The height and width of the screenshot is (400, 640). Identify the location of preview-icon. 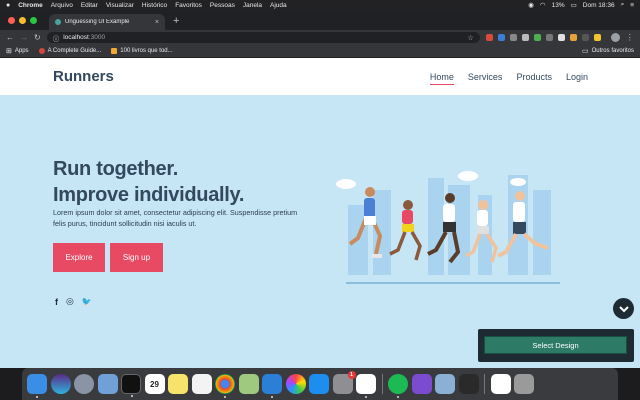
(107, 384).